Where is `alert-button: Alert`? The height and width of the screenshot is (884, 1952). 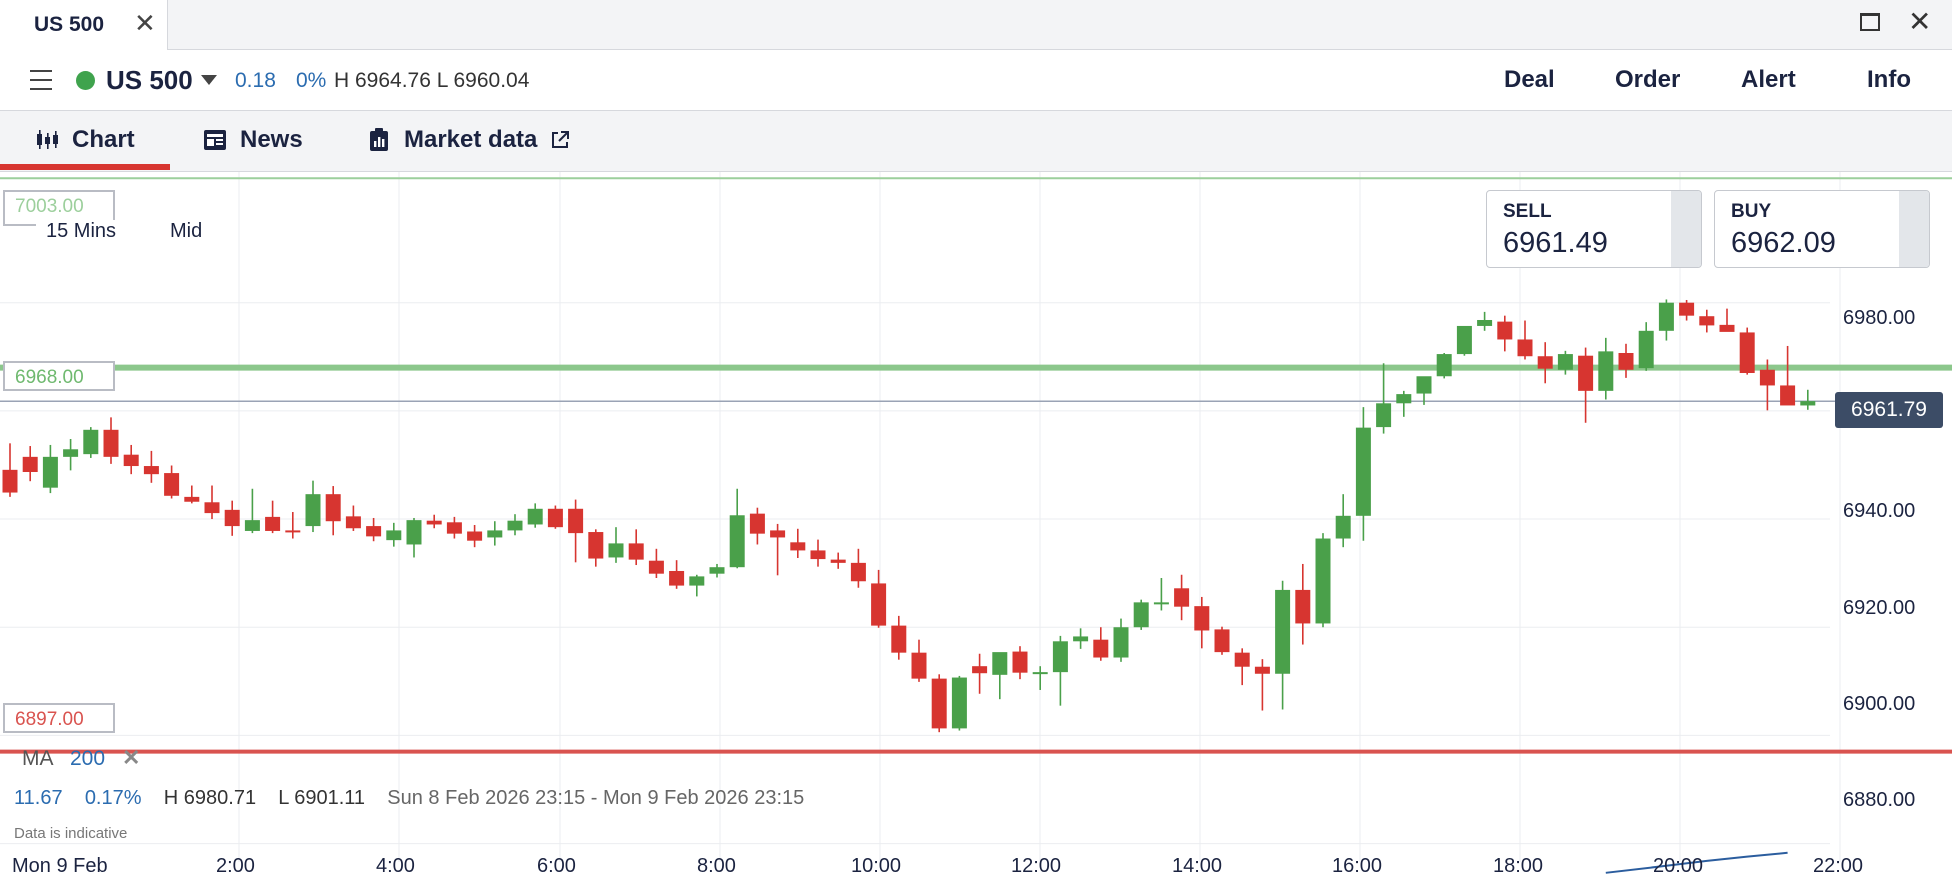 alert-button: Alert is located at coordinates (1768, 80).